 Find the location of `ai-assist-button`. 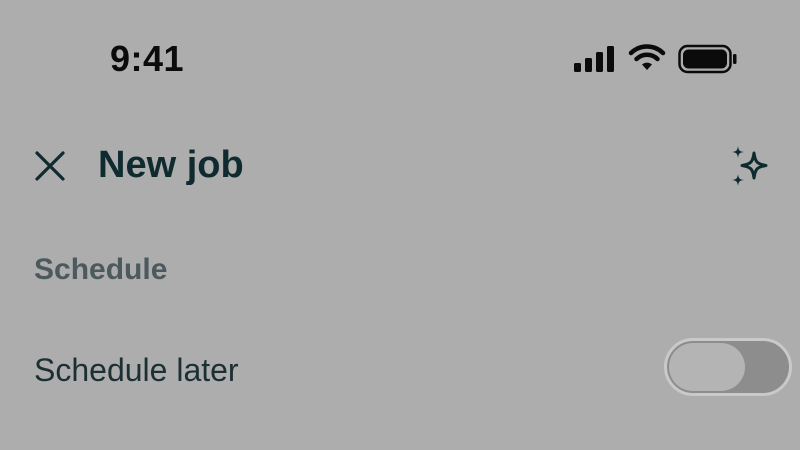

ai-assist-button is located at coordinates (751, 167).